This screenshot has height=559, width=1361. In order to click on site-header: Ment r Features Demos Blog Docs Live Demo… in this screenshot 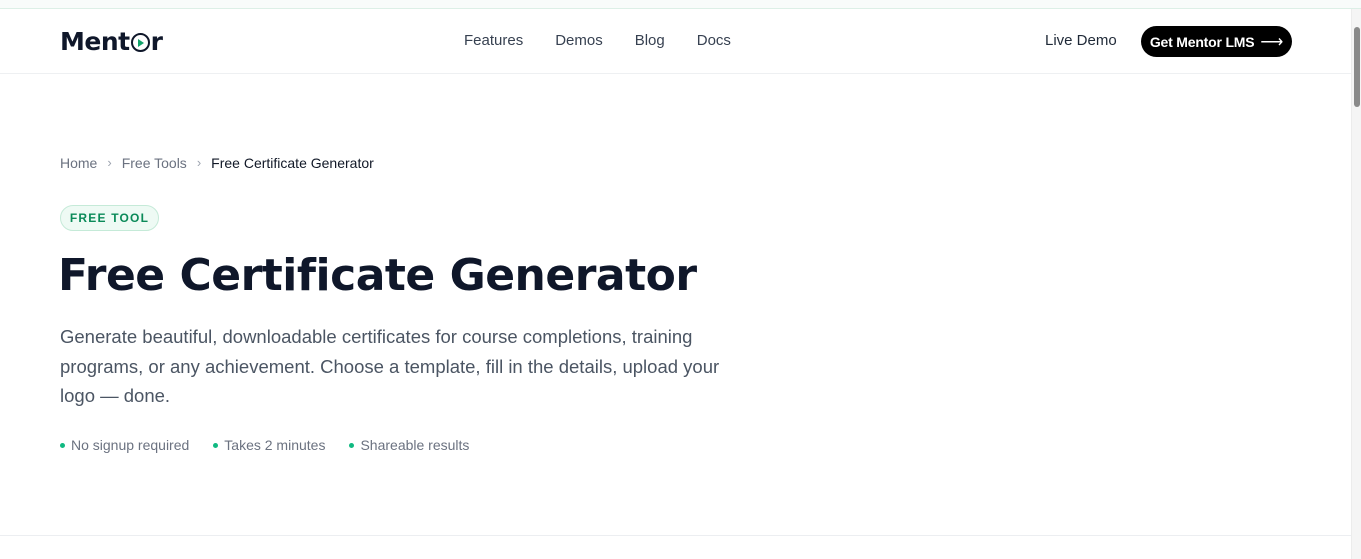, I will do `click(675, 41)`.